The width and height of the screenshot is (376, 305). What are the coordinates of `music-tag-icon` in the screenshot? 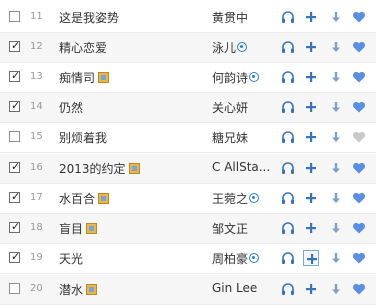 It's located at (134, 168).